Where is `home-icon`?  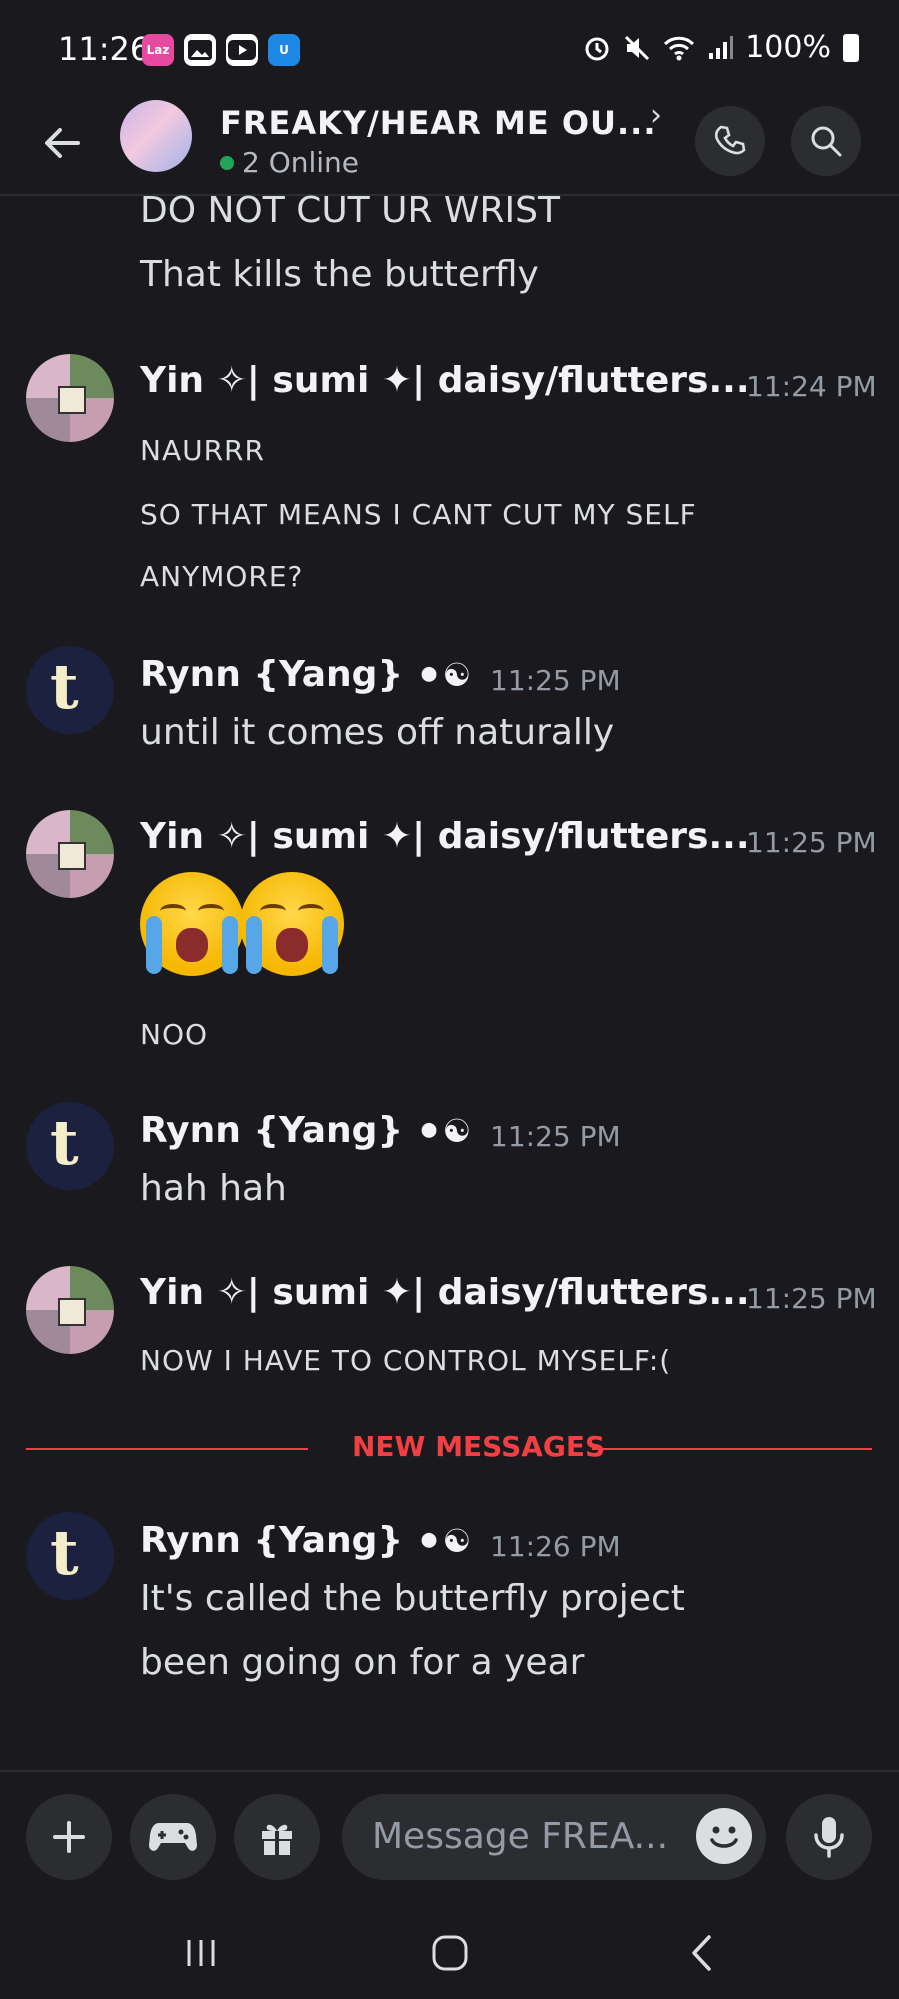 home-icon is located at coordinates (450, 1953).